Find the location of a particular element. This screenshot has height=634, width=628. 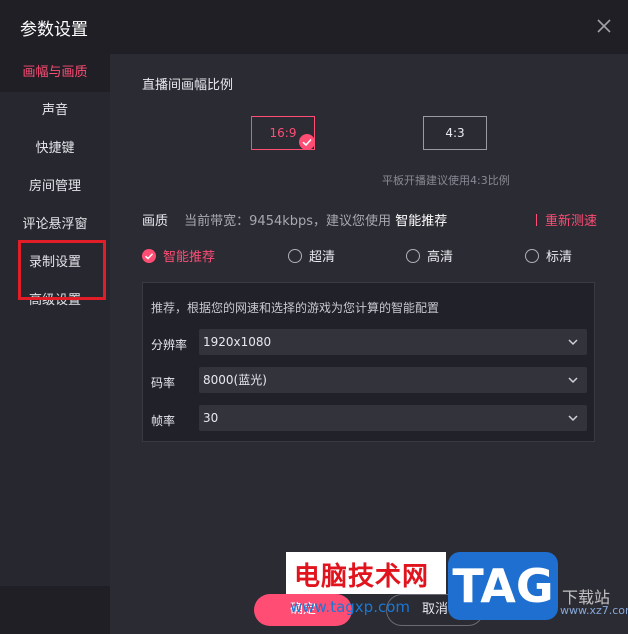

watermark-url: www.tagxp.com is located at coordinates (350, 607).